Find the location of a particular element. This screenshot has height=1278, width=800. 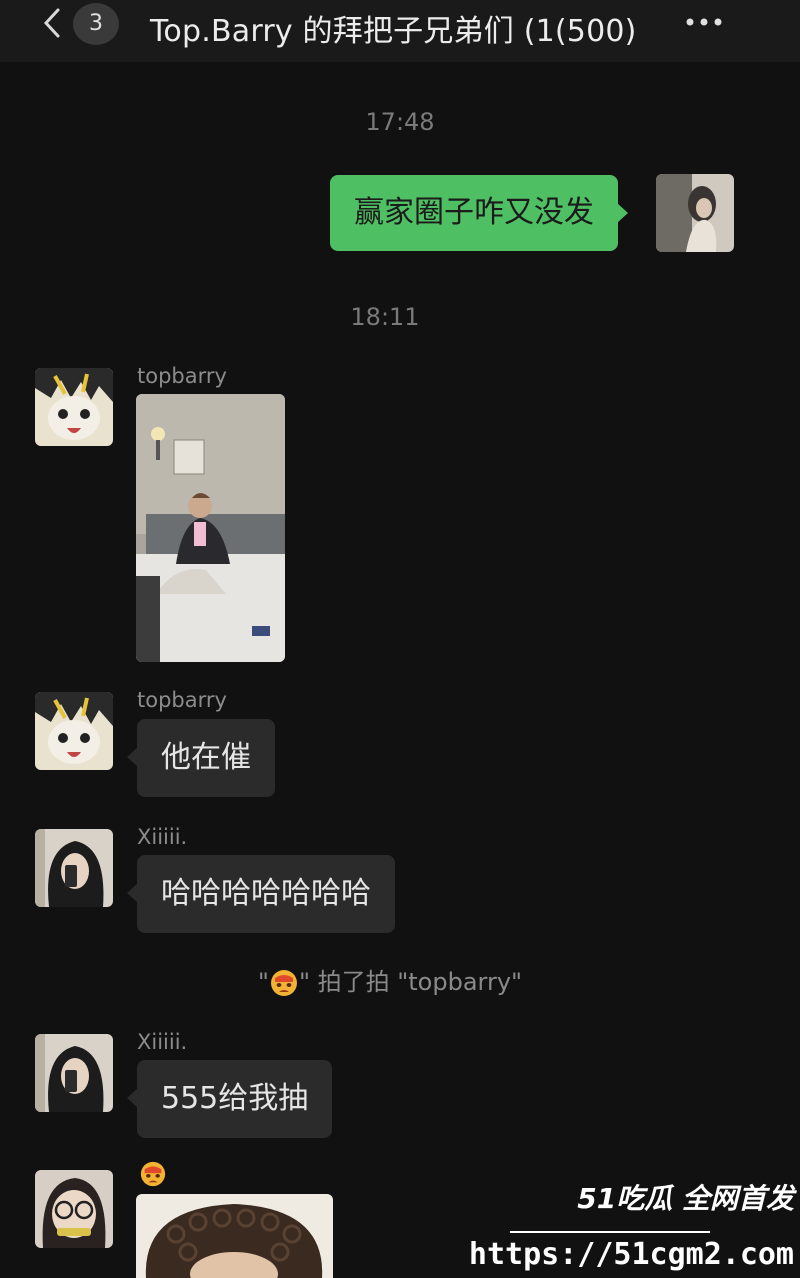

watermark-url: https://51cgm2.com is located at coordinates (631, 1254).